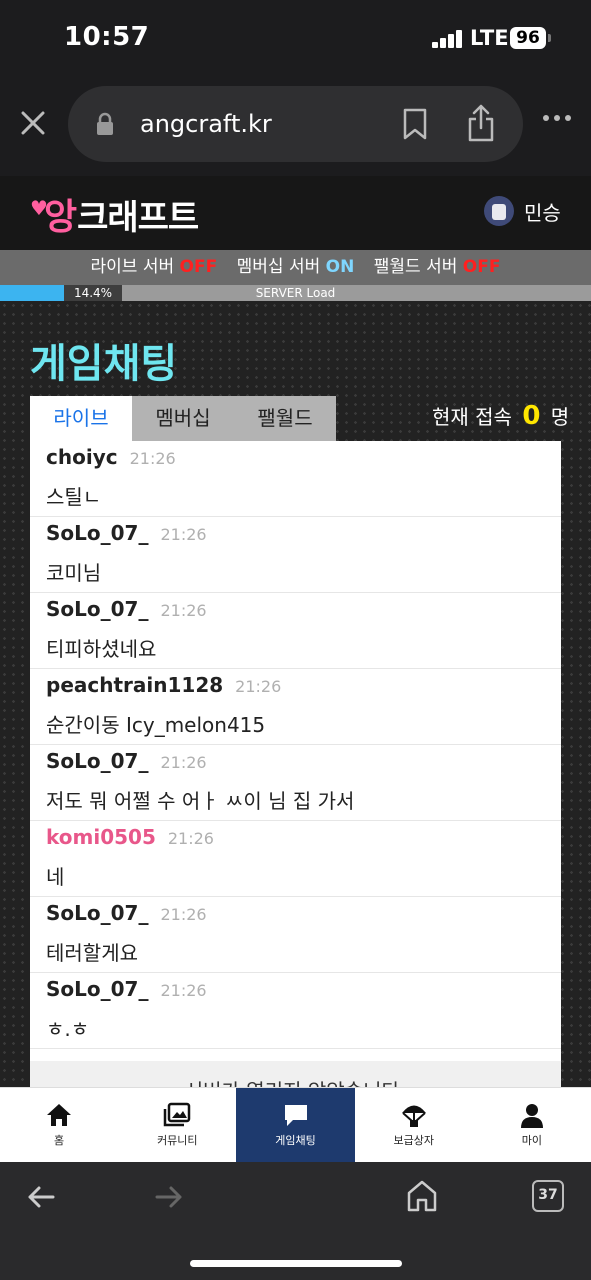  I want to click on nav-game-chat: 게임채팅, so click(295, 1125).